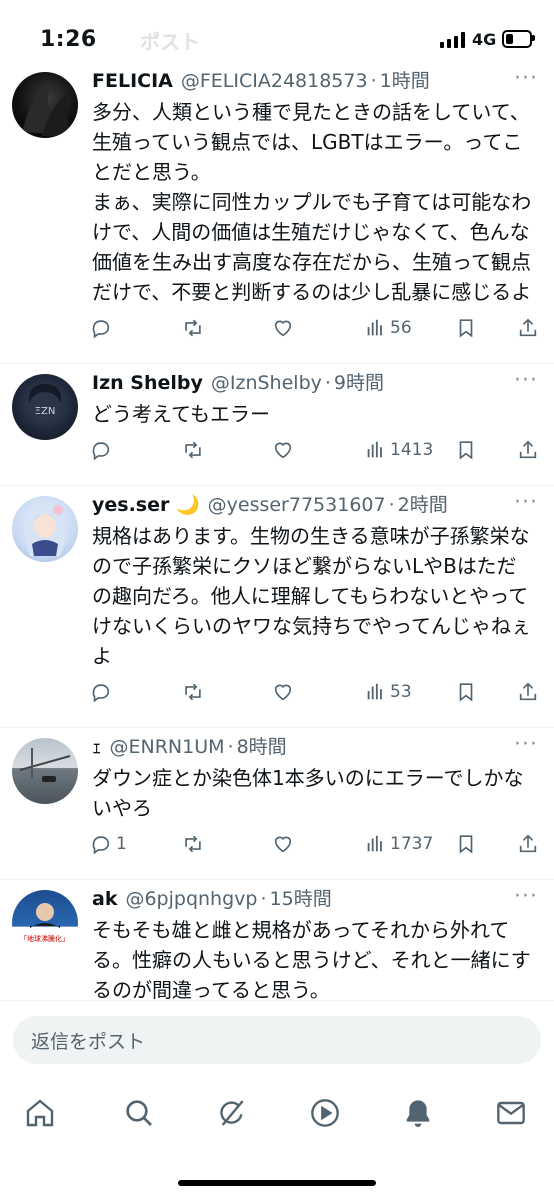 The width and height of the screenshot is (554, 1199). Describe the element at coordinates (388, 692) in the screenshot. I see `views-button: 53` at that location.